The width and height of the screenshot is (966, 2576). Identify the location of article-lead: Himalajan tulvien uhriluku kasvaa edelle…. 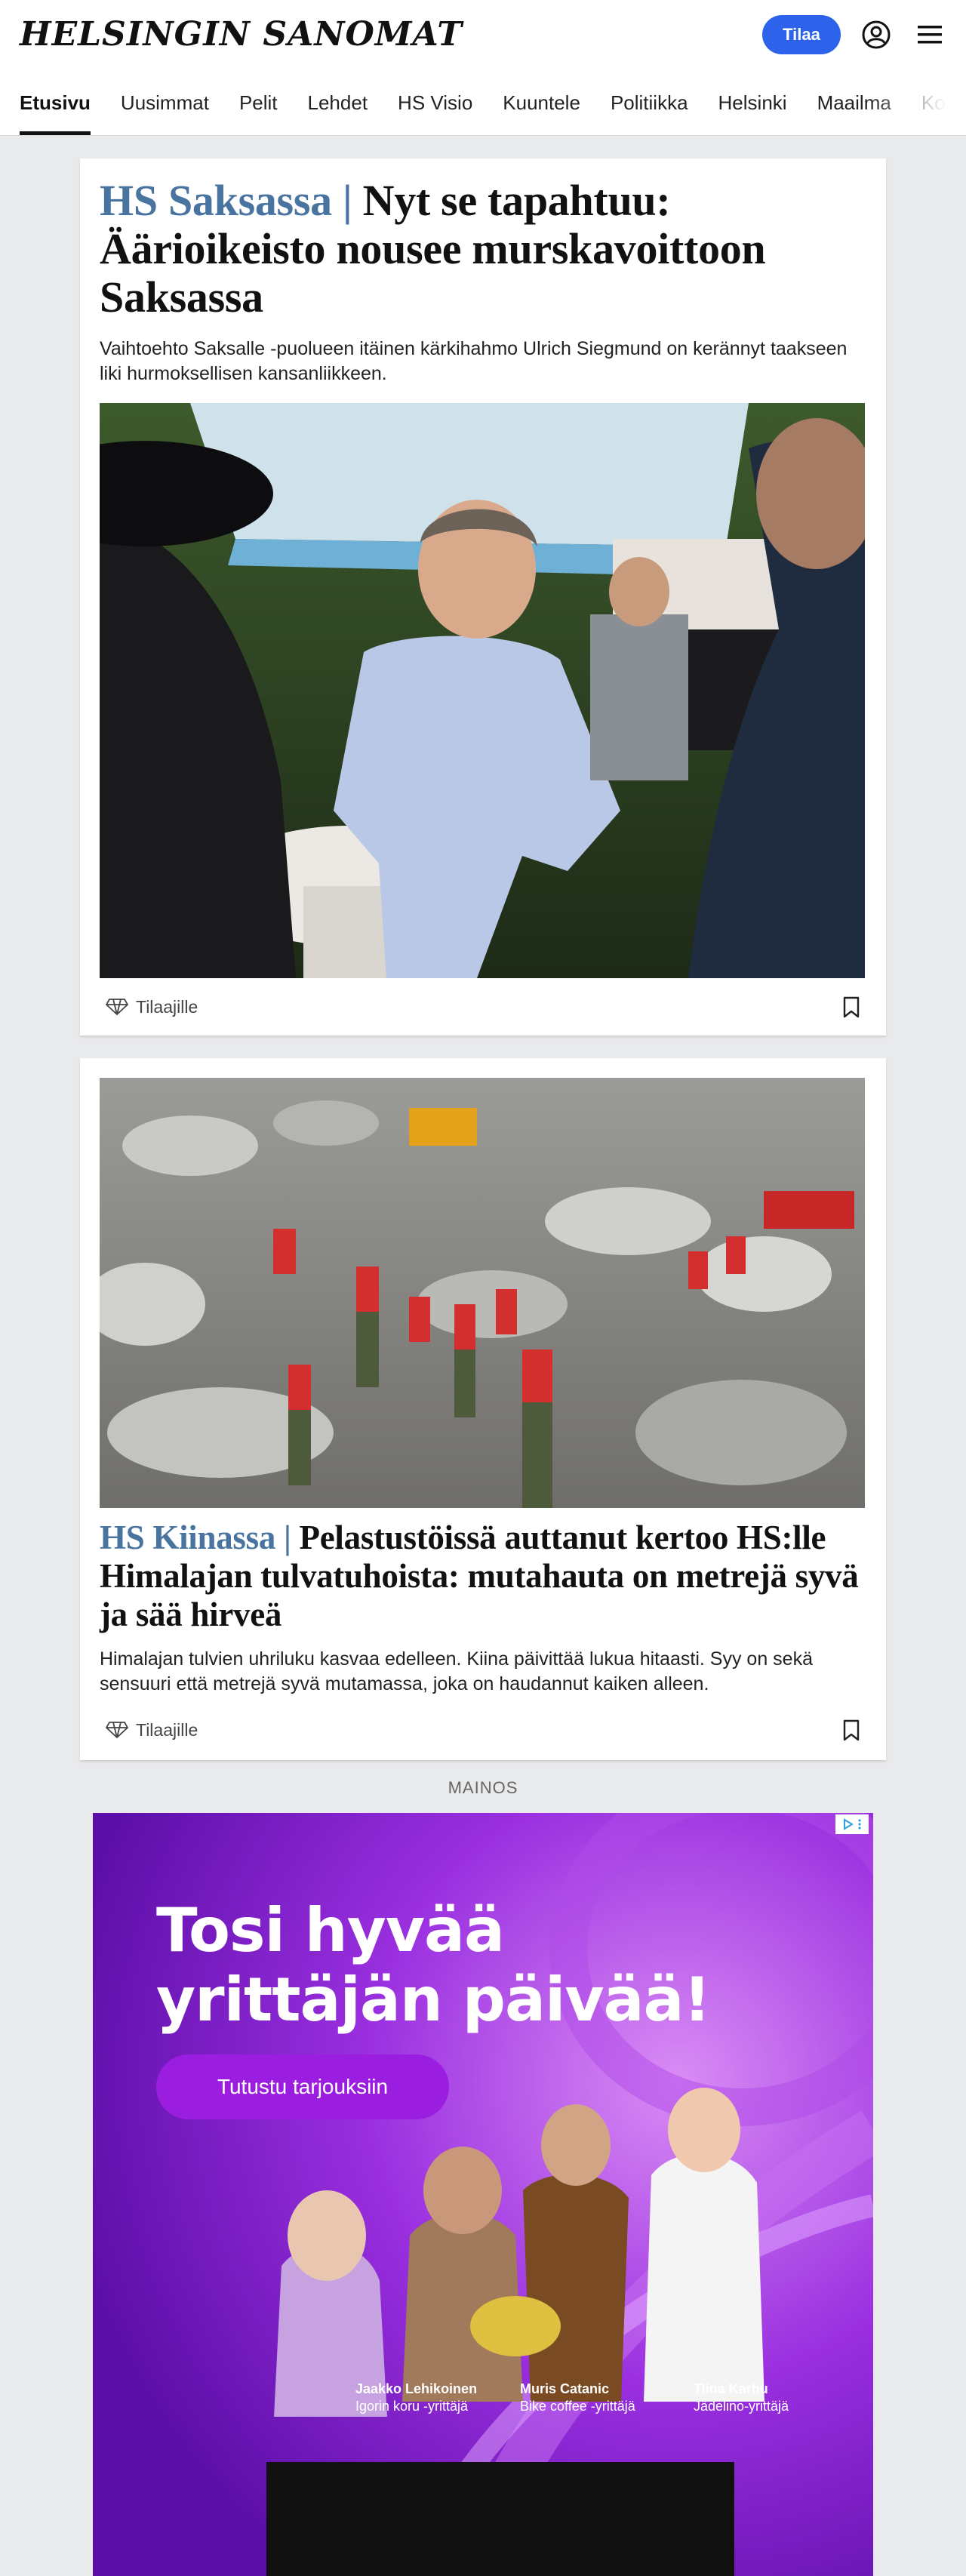
(456, 1671).